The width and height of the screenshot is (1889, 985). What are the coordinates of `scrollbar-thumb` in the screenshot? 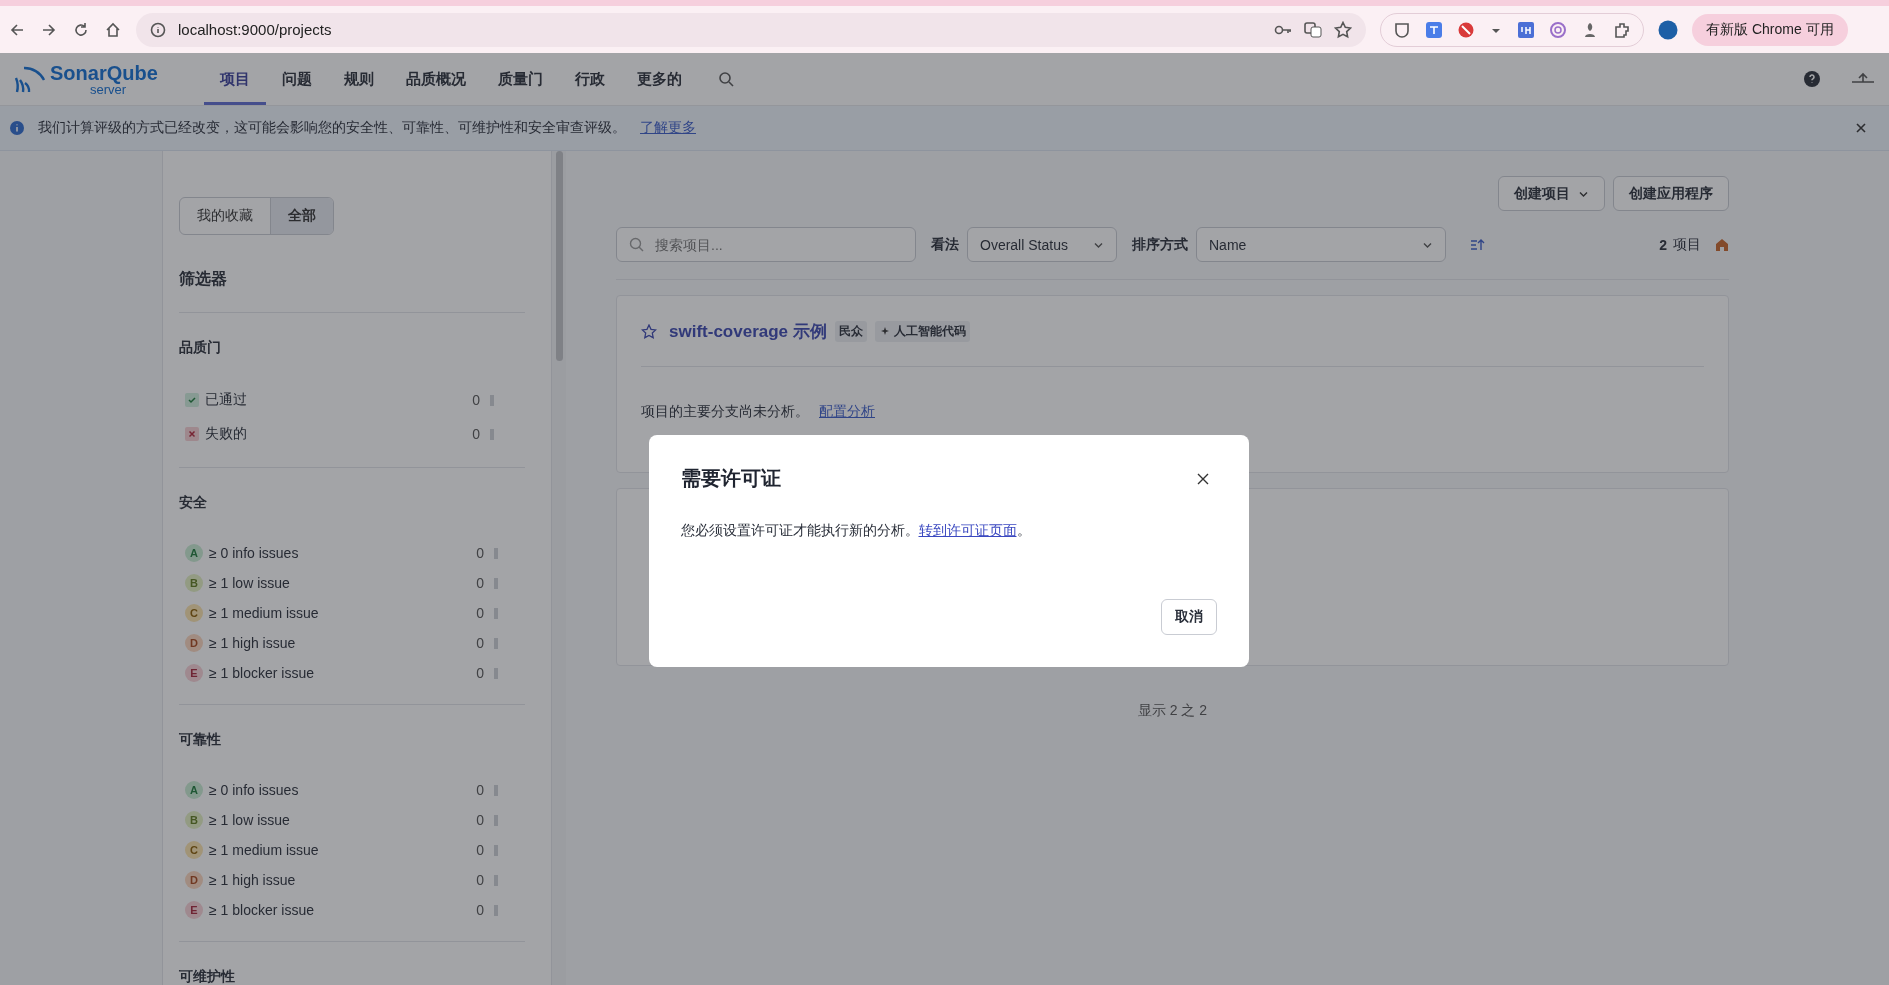 It's located at (559, 256).